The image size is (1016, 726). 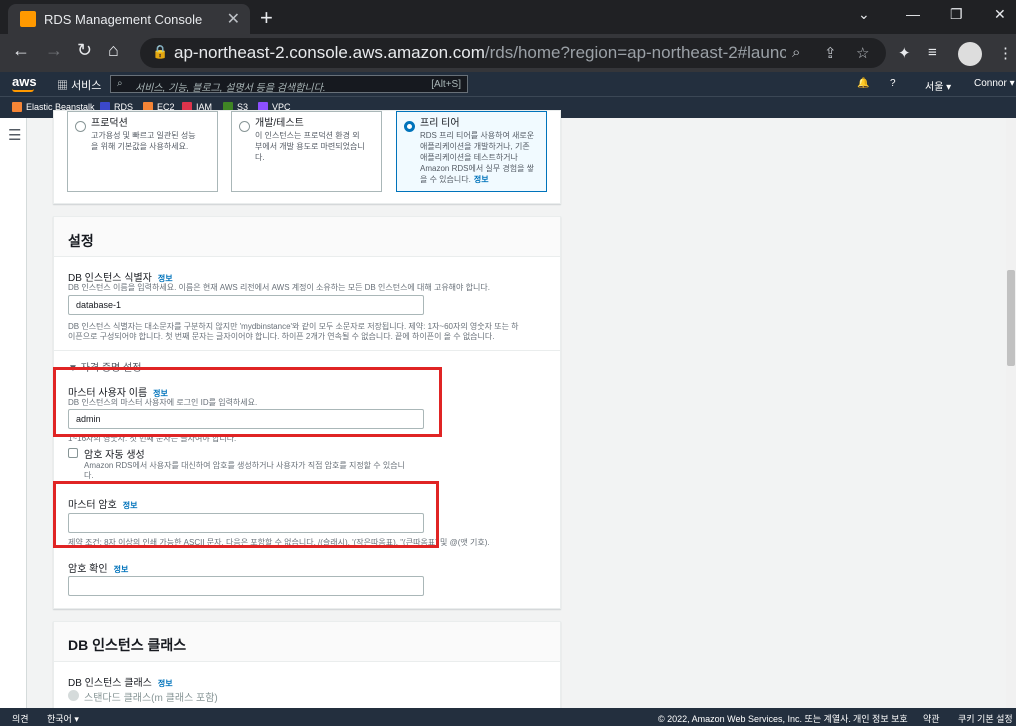 I want to click on restore-icon: ❐, so click(x=956, y=14).